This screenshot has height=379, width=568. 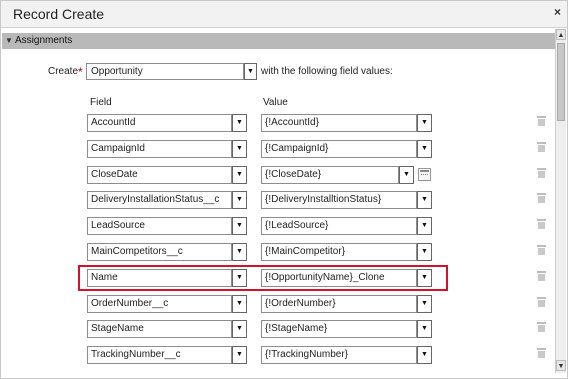 What do you see at coordinates (159, 149) in the screenshot?
I see `field-select: CampaignId` at bounding box center [159, 149].